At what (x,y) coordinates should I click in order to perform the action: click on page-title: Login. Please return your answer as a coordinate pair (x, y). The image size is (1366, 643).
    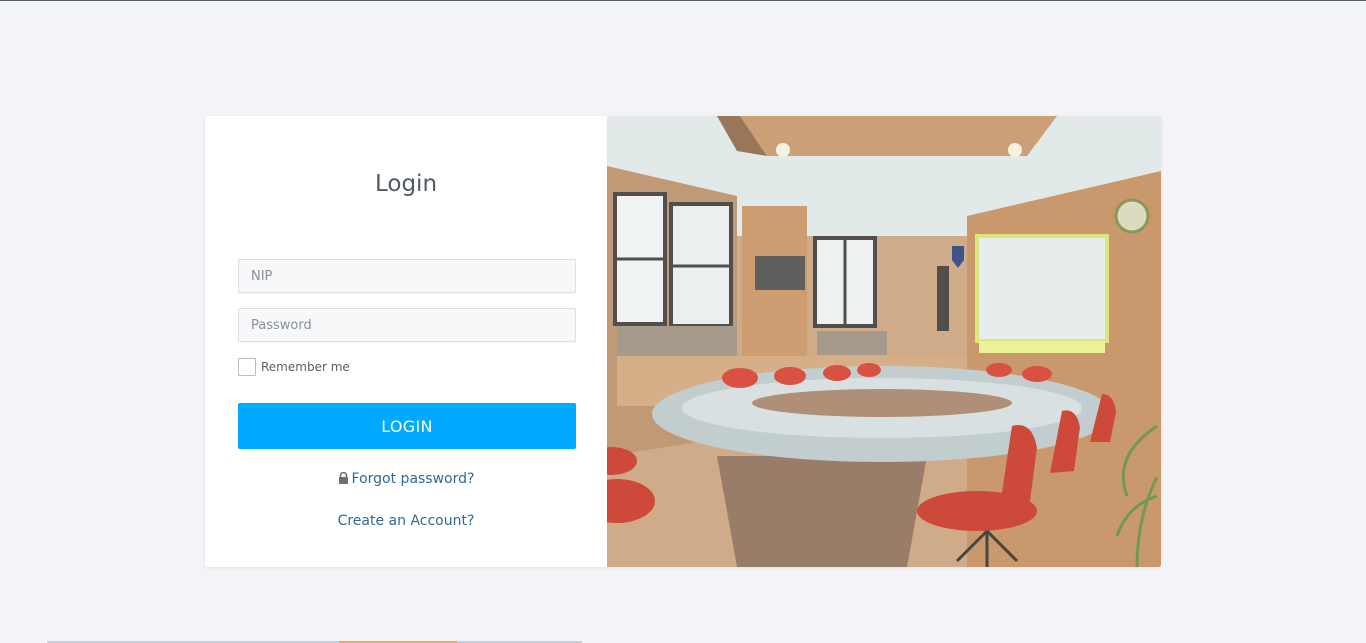
    Looking at the image, I should click on (406, 184).